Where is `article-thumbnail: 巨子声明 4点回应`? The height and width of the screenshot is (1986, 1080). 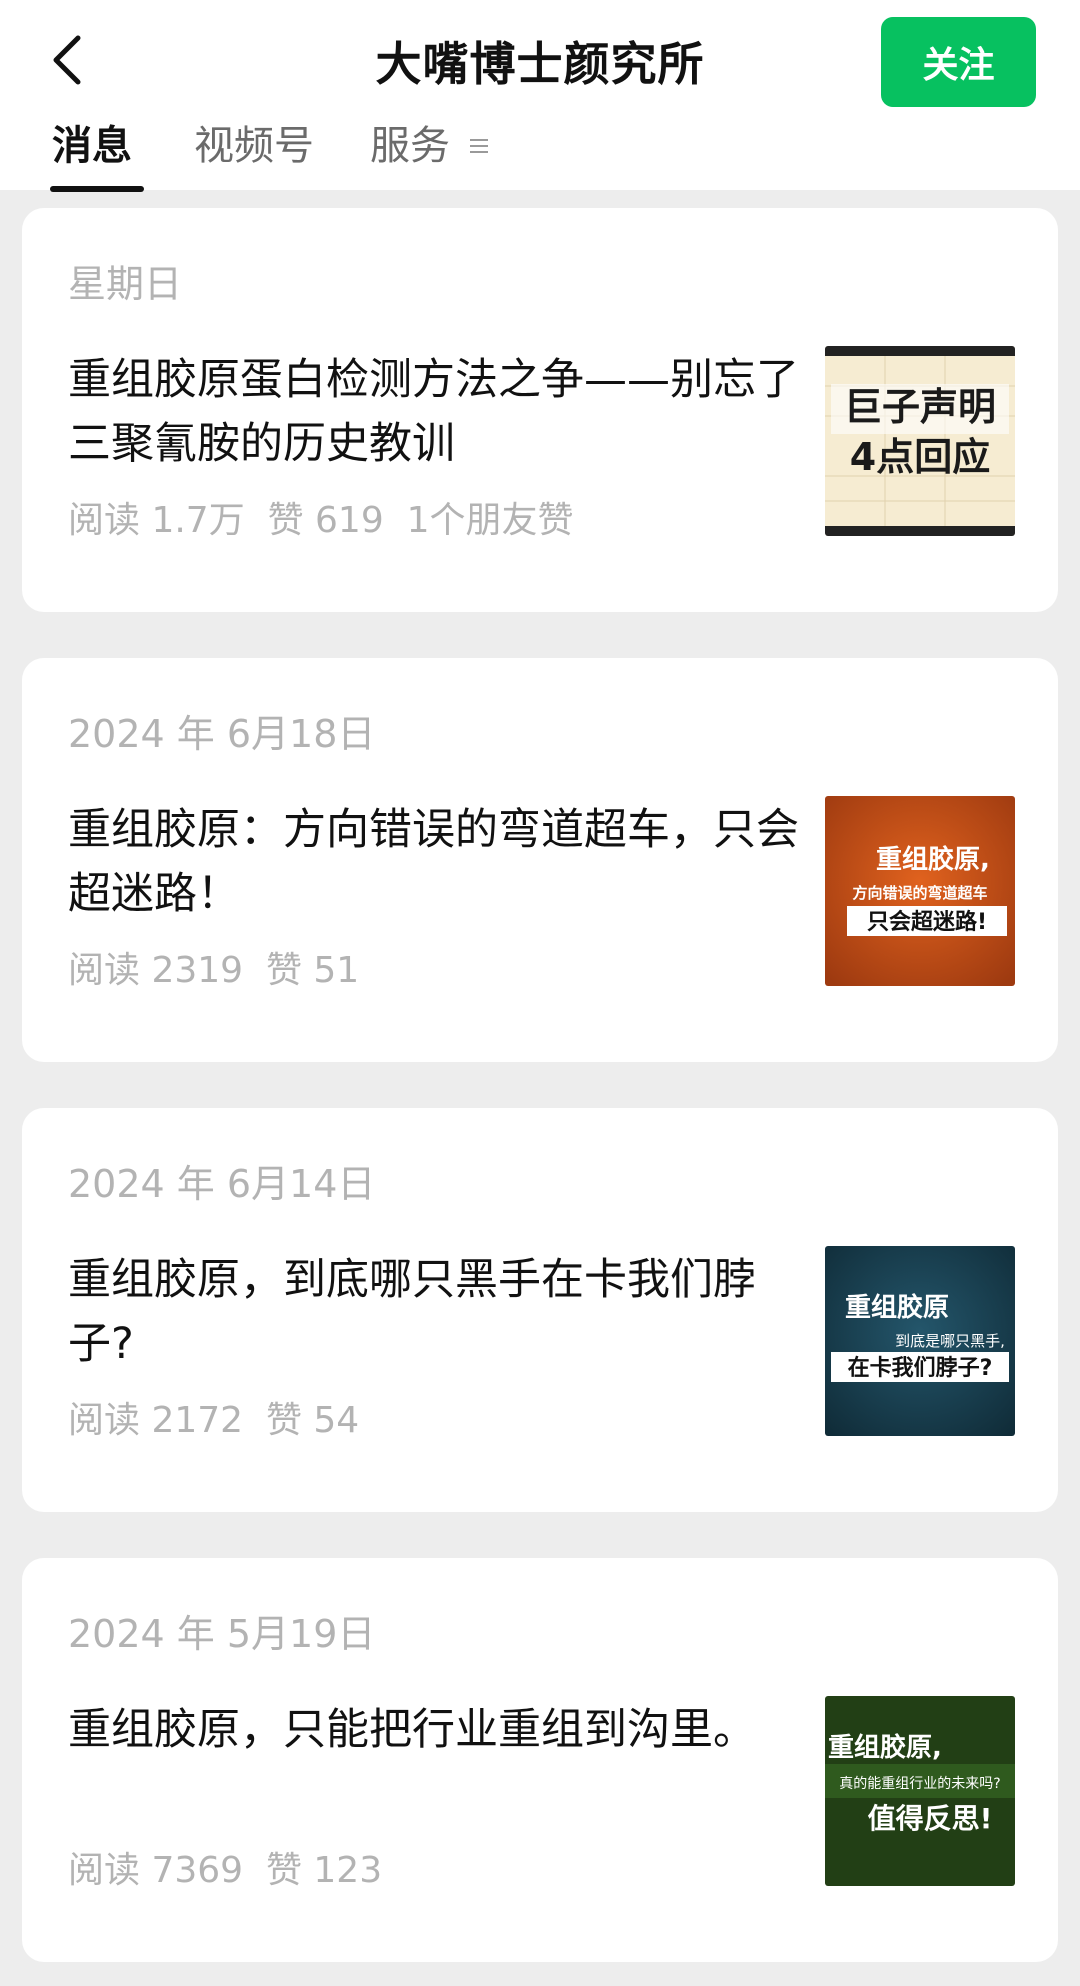 article-thumbnail: 巨子声明 4点回应 is located at coordinates (920, 441).